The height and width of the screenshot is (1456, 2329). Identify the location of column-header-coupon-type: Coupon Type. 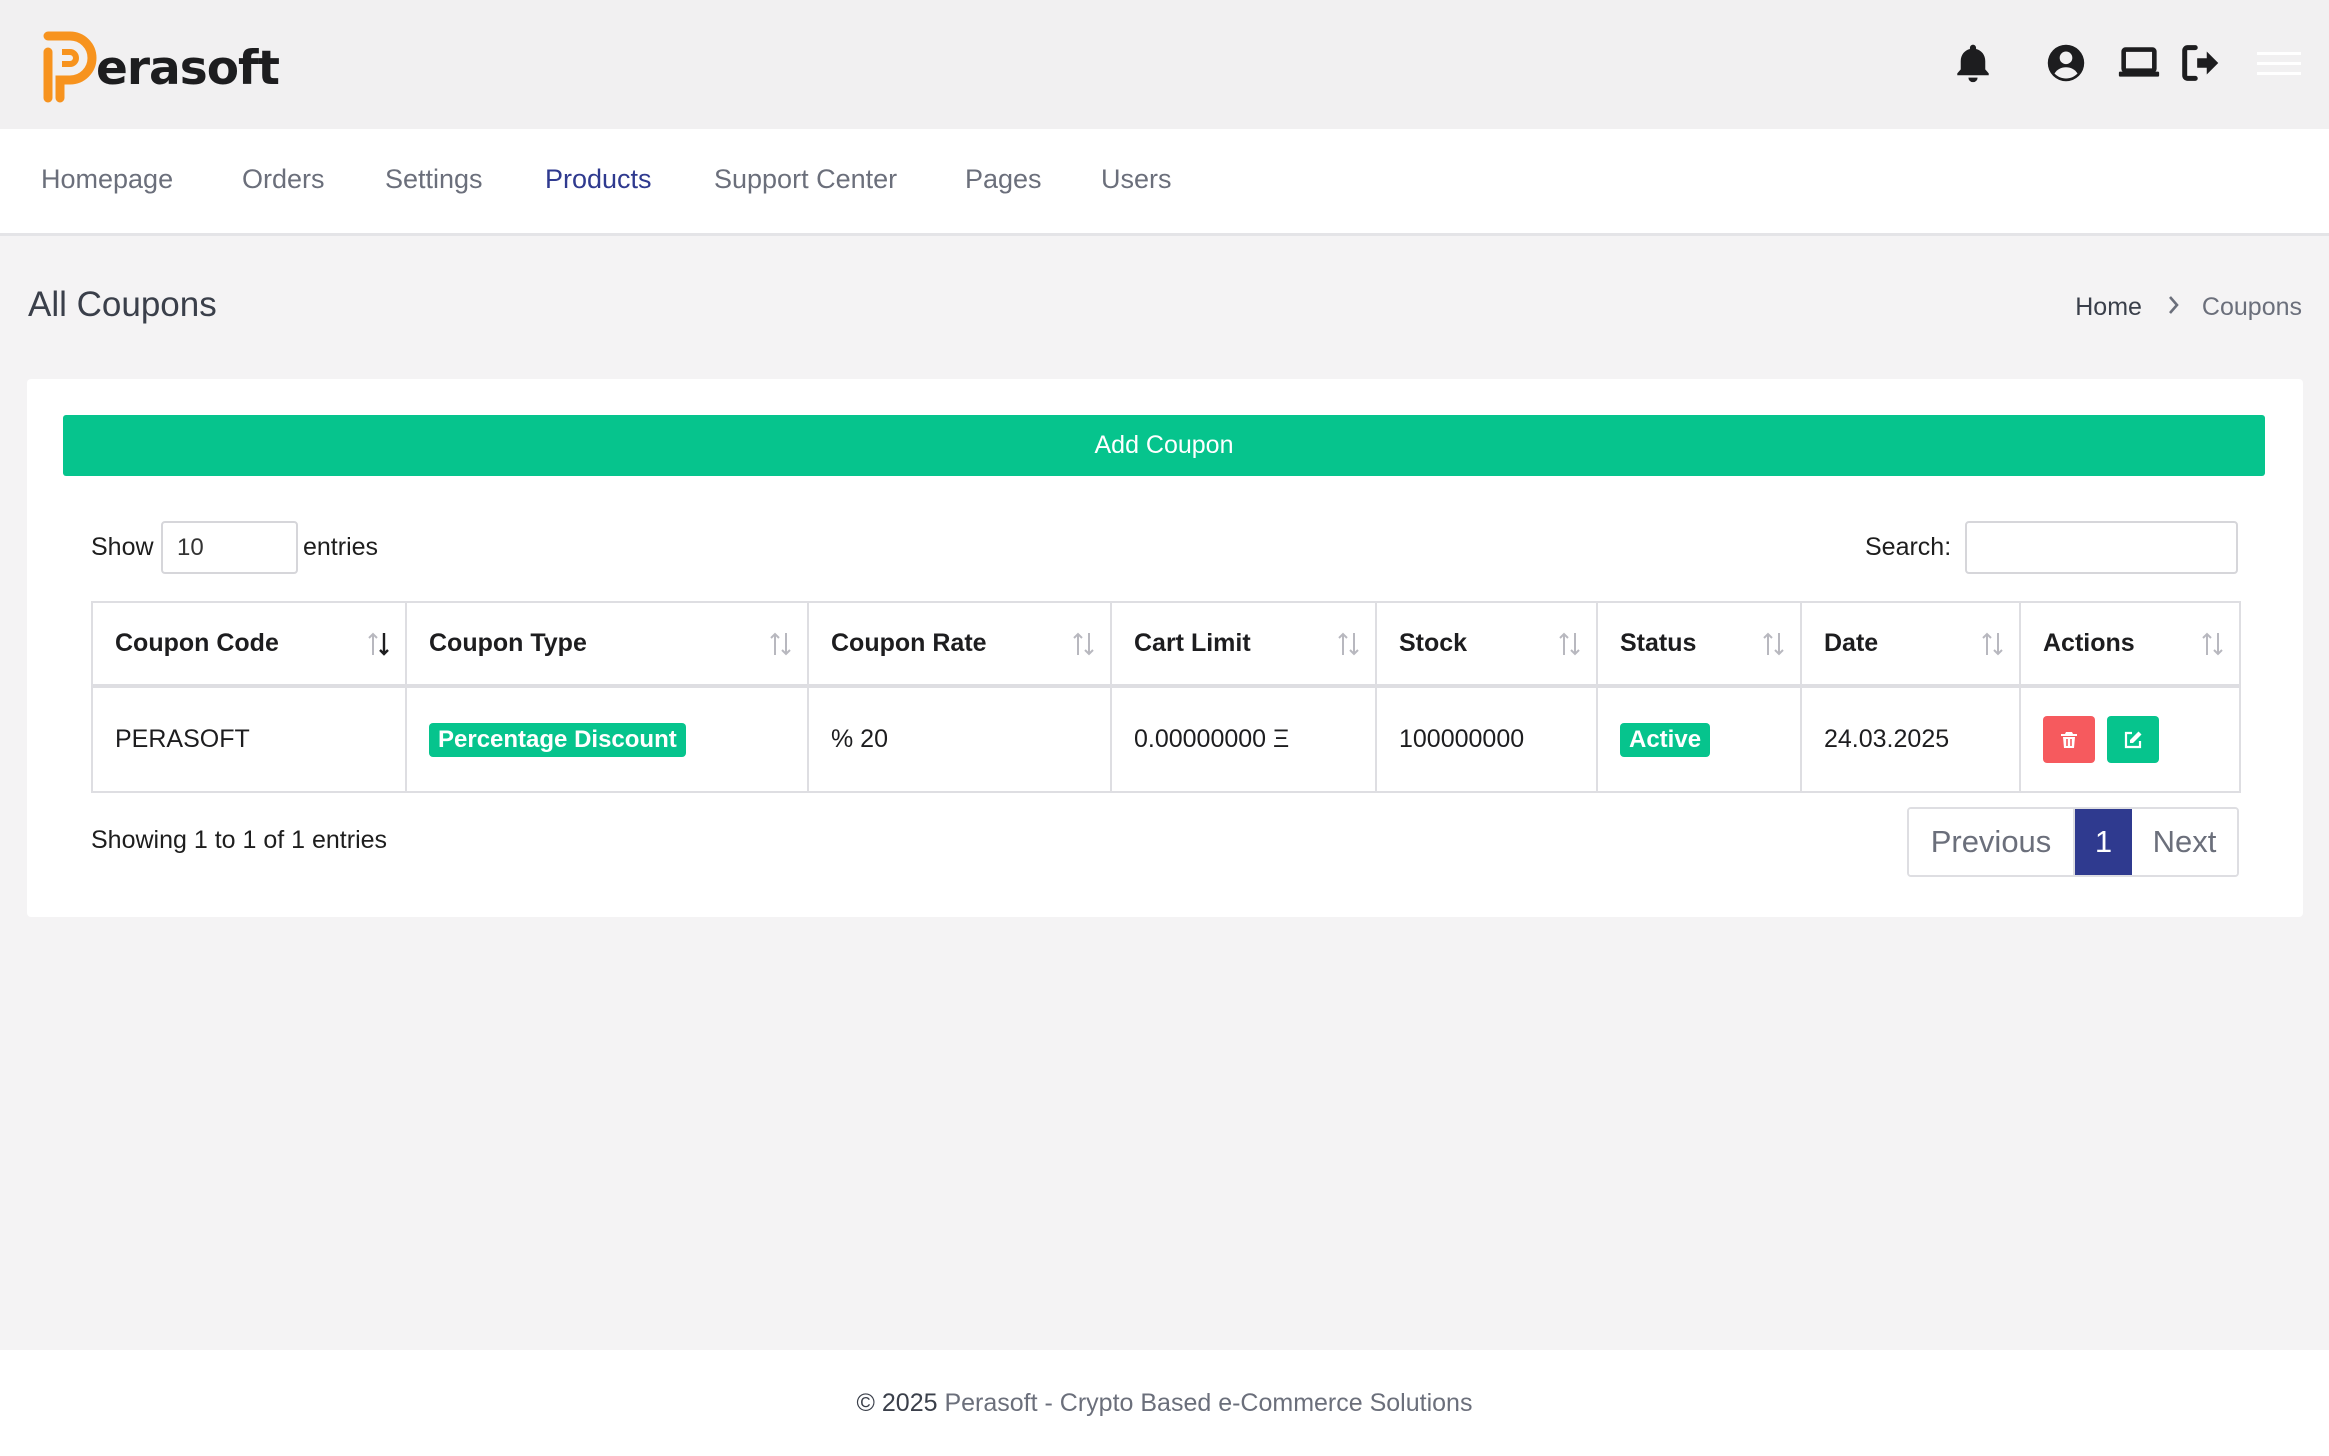
(607, 644).